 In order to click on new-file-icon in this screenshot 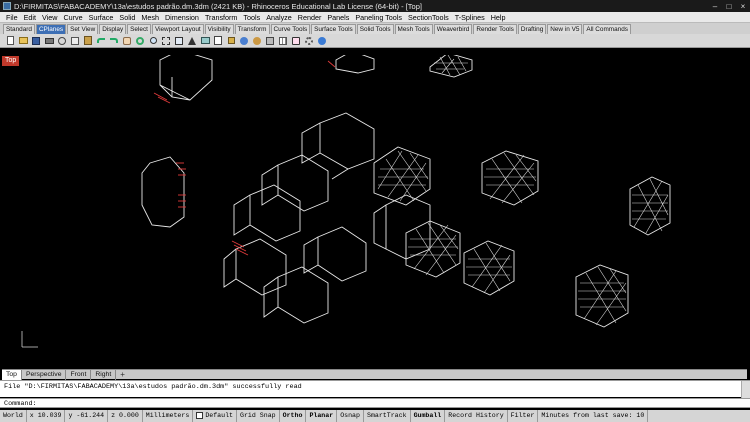, I will do `click(10, 40)`.